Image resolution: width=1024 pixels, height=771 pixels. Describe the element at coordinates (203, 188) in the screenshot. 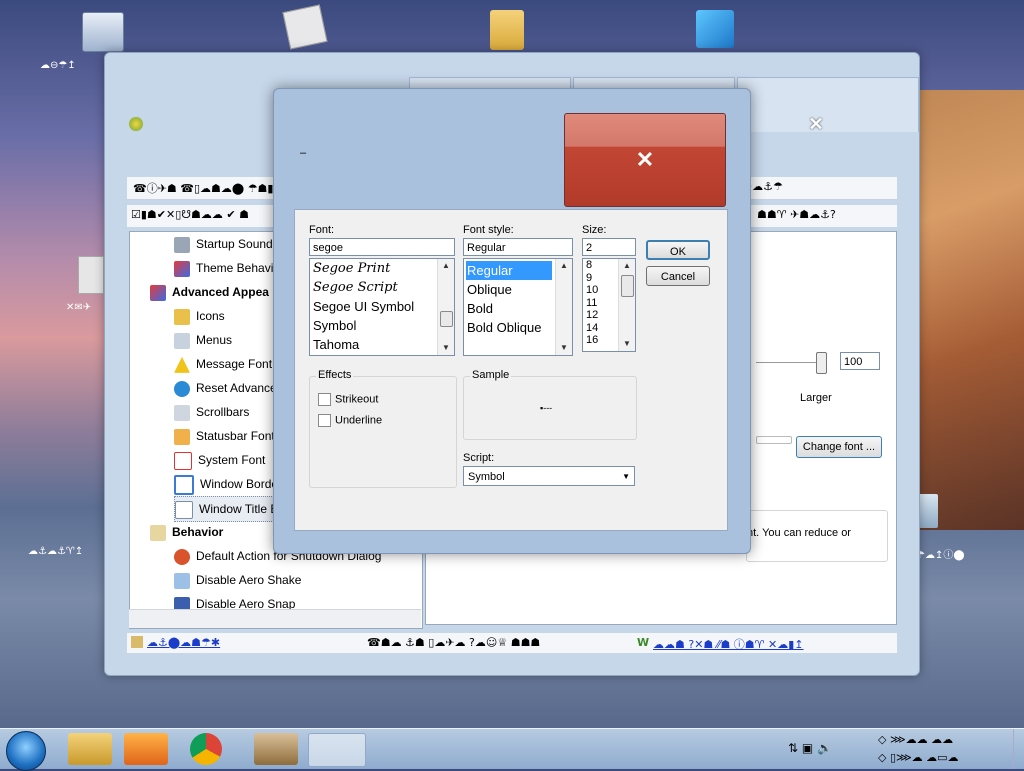

I see `toolbar-icons: ☎ⓘ✈☗ ☎▯☁☗☁⬤ ☂☗▮` at that location.